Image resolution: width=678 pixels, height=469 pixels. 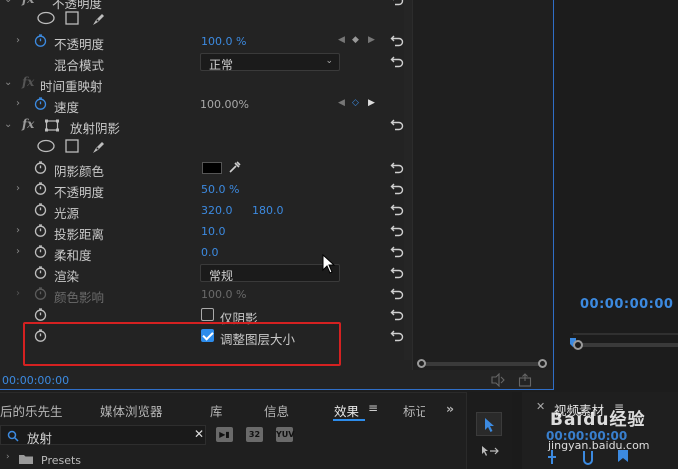 What do you see at coordinates (346, 410) in the screenshot?
I see `tab-effects: 效果` at bounding box center [346, 410].